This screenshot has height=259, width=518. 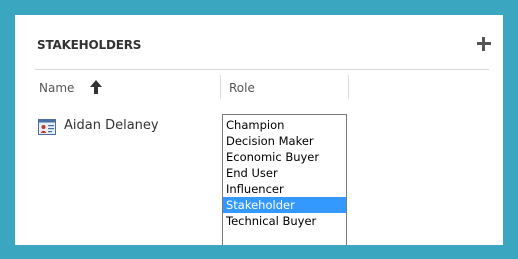 What do you see at coordinates (284, 125) in the screenshot?
I see `role-option: Champion` at bounding box center [284, 125].